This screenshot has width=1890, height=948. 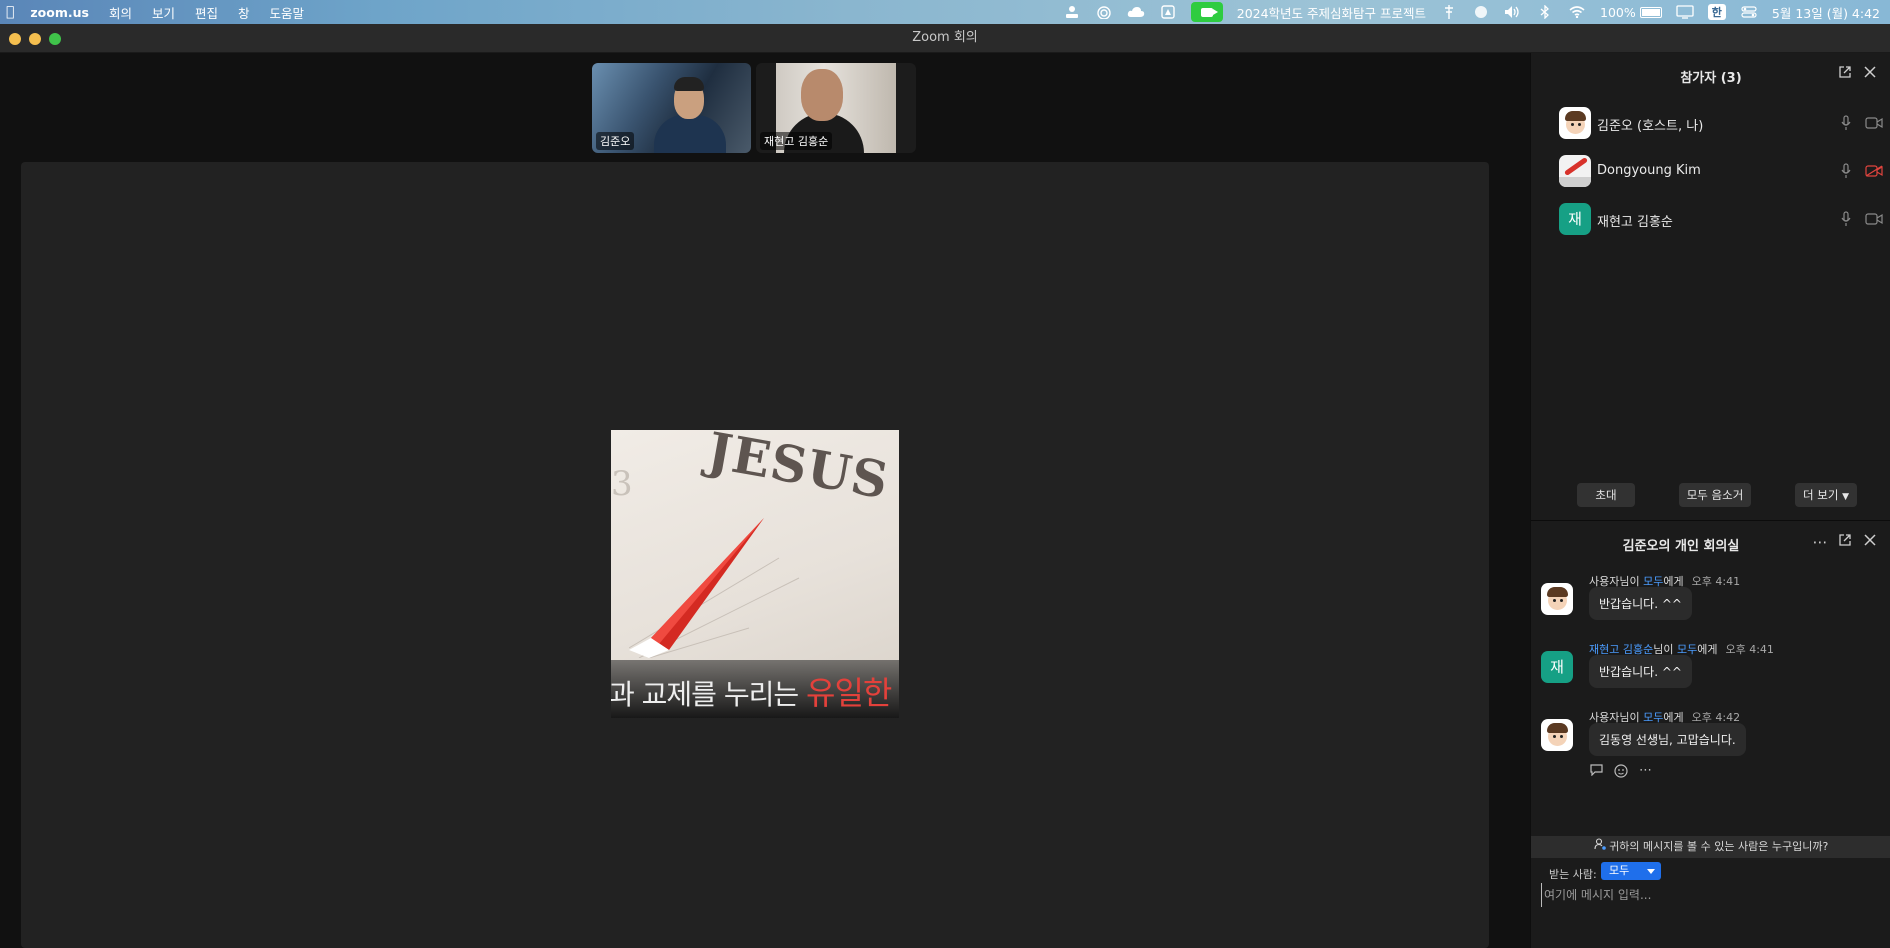 I want to click on message-visibility-notice: 귀하의 메시지를 볼 수 있는 사람은 누구입니까?, so click(x=1710, y=847).